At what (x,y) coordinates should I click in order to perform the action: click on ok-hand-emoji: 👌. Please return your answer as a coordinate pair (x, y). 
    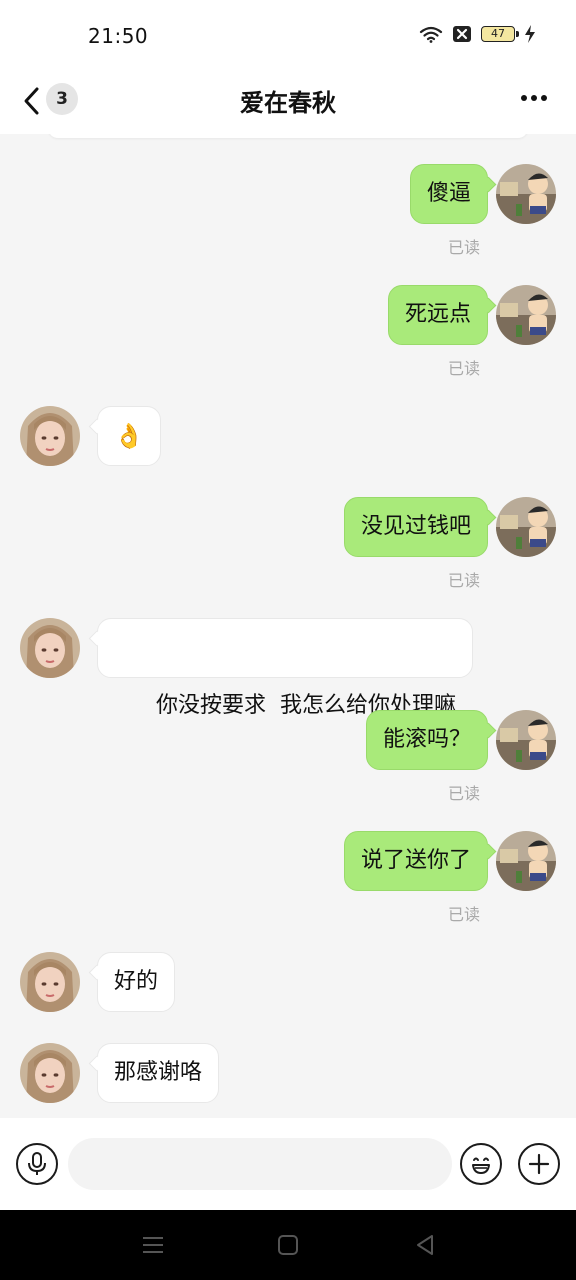
    Looking at the image, I should click on (129, 436).